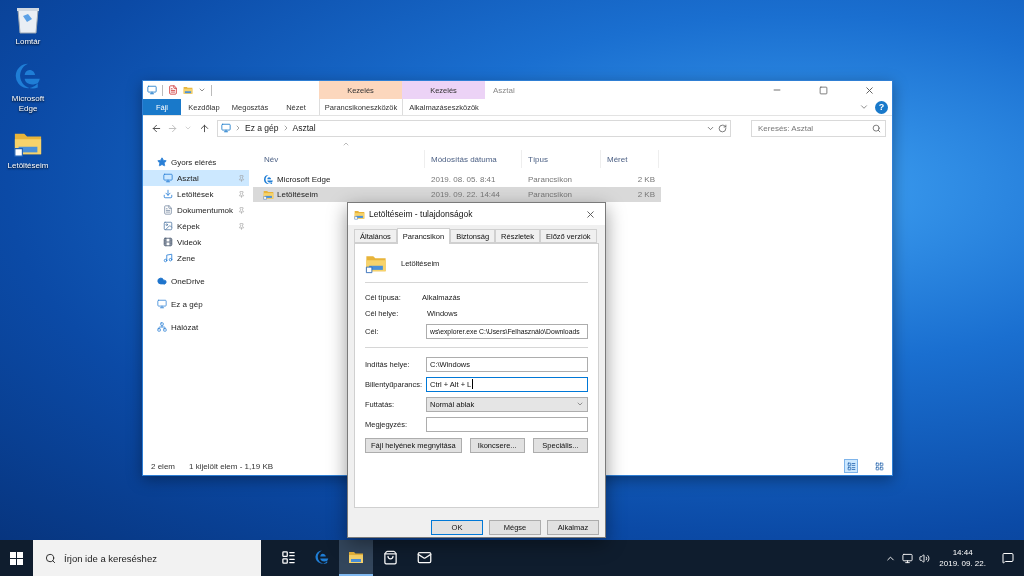  What do you see at coordinates (16, 558) in the screenshot?
I see `windows-logo-icon` at bounding box center [16, 558].